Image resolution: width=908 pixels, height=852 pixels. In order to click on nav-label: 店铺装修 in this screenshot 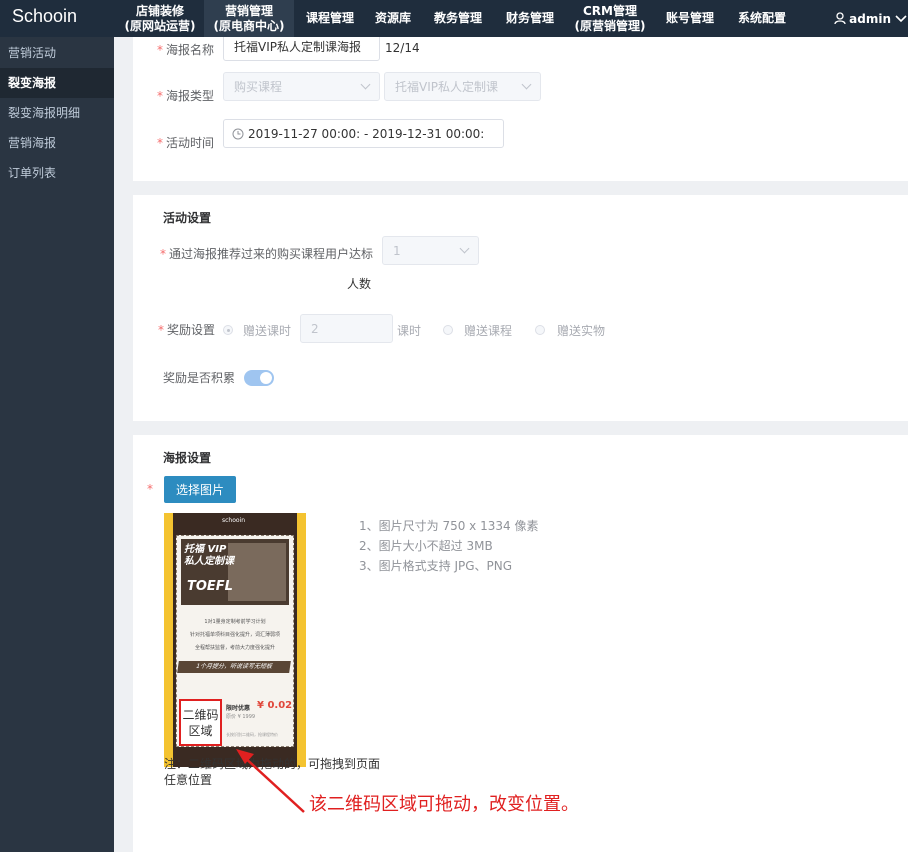, I will do `click(159, 10)`.